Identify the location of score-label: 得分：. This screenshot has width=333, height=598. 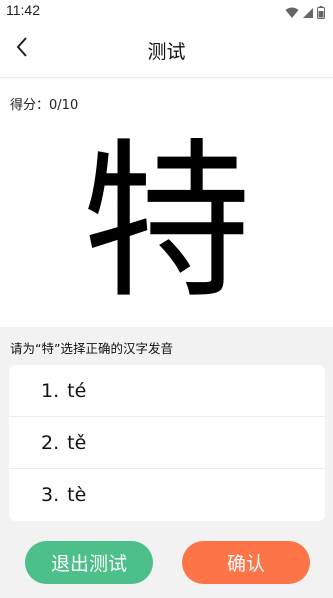
(30, 105).